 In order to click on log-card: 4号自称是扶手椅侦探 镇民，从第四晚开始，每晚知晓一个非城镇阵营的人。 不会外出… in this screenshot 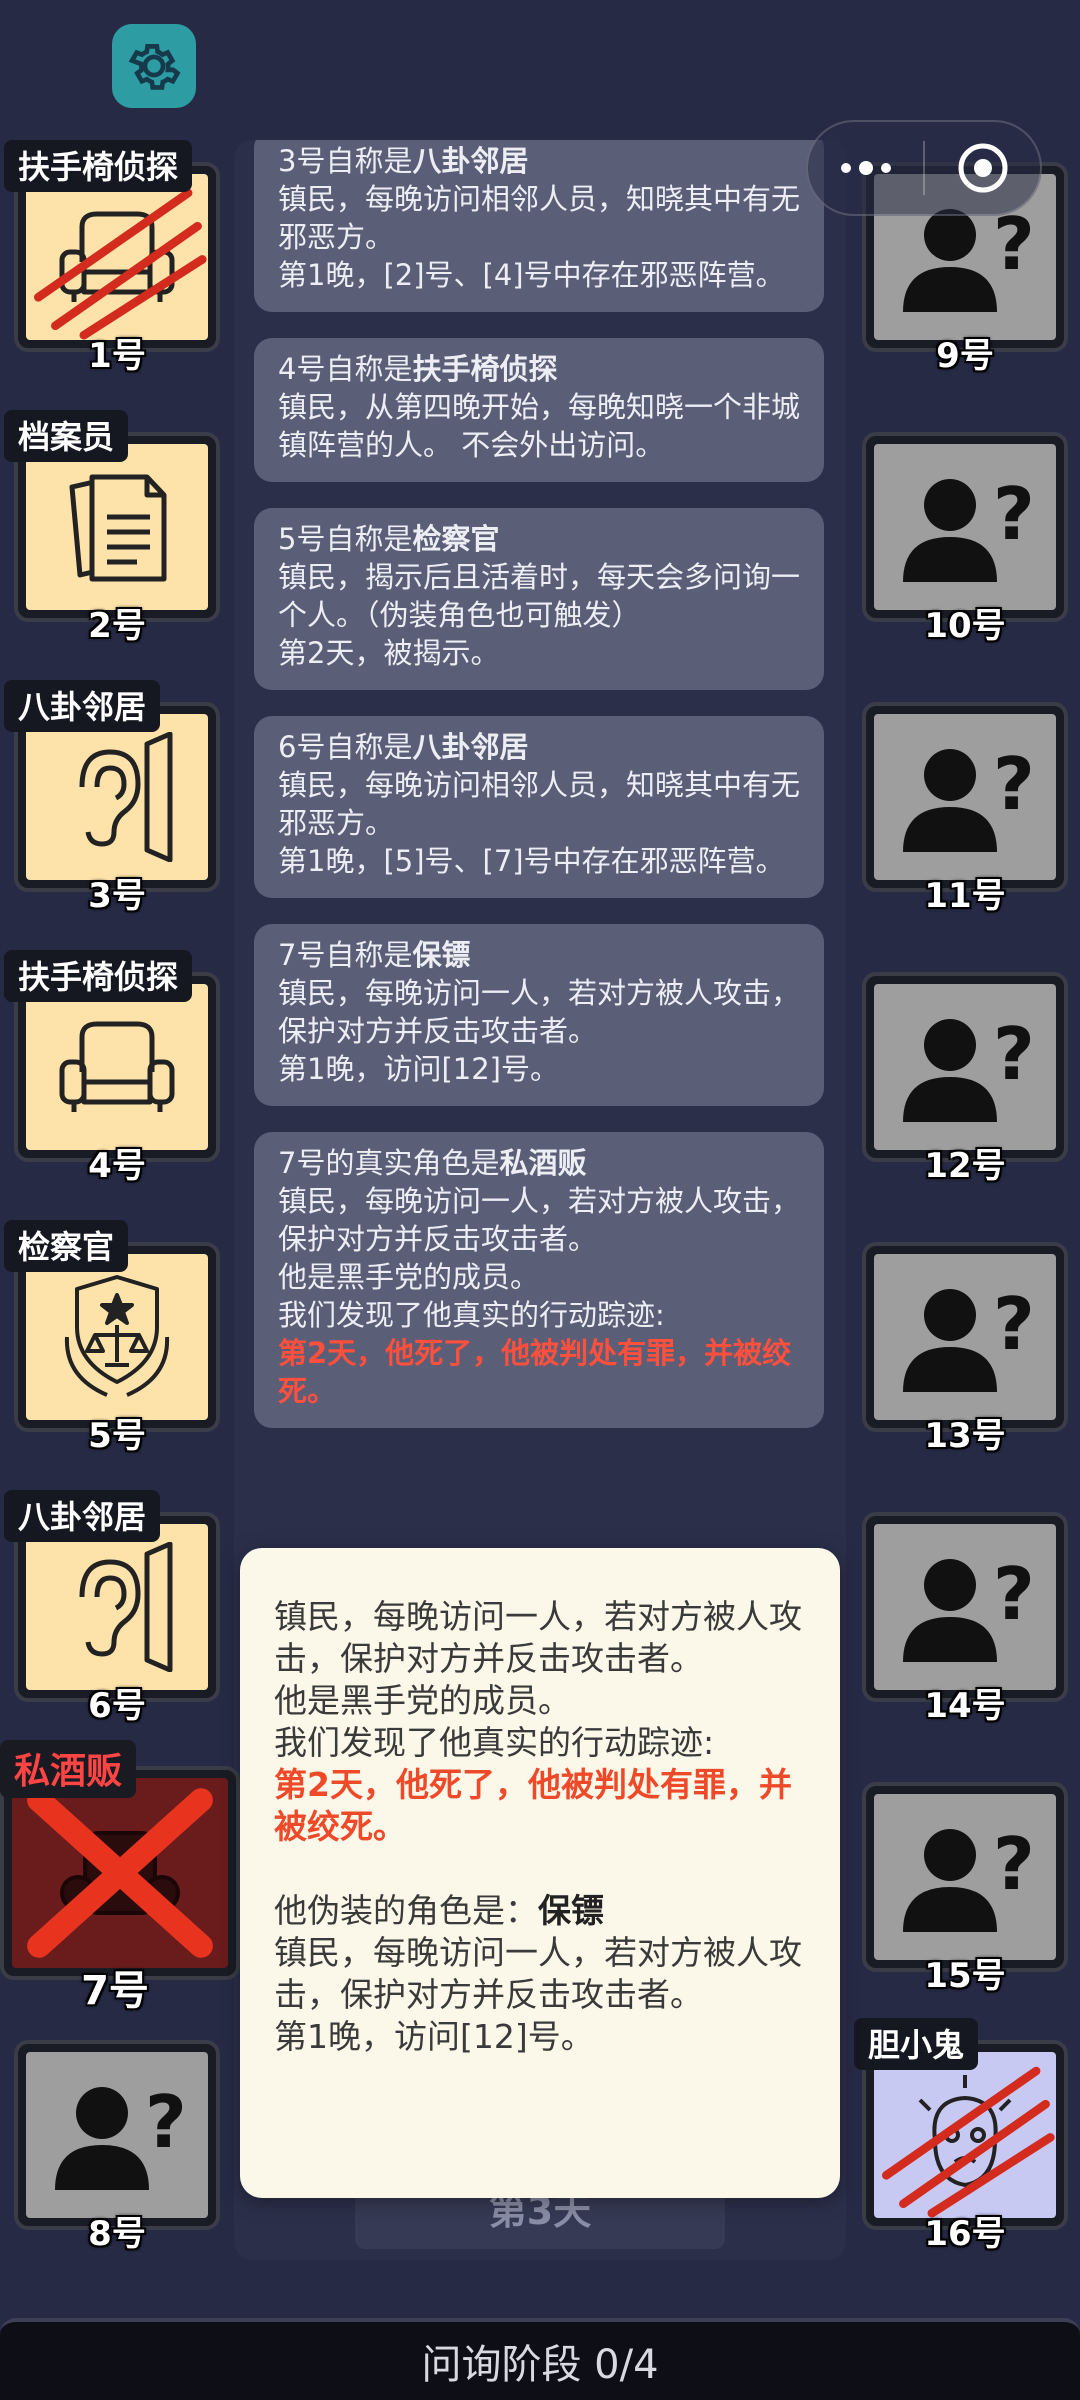, I will do `click(539, 410)`.